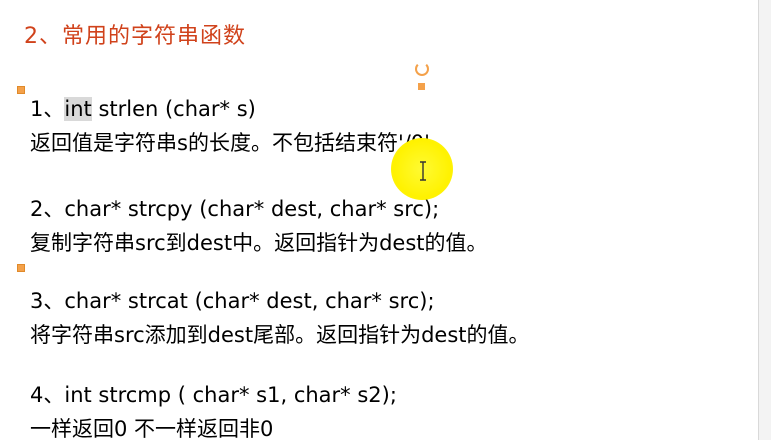 The image size is (771, 446). What do you see at coordinates (764, 220) in the screenshot?
I see `scrollbar` at bounding box center [764, 220].